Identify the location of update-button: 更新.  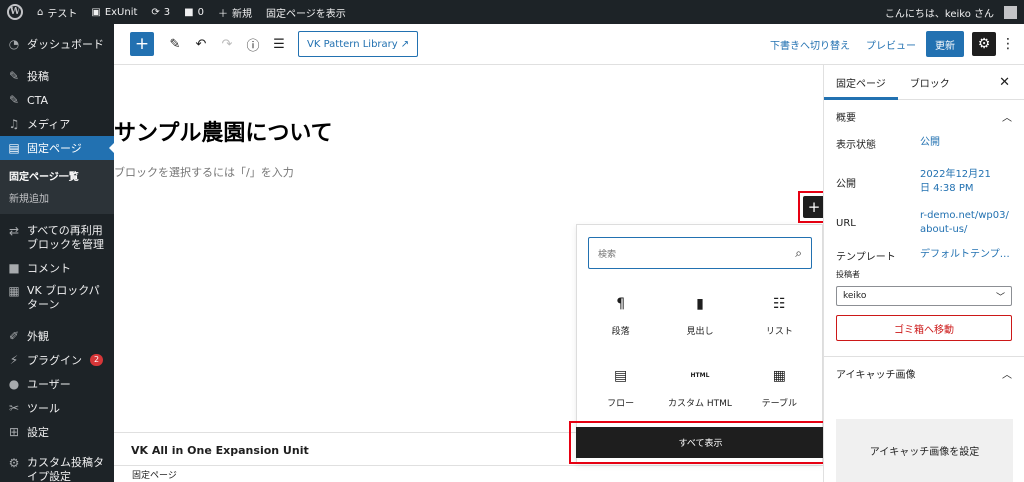
(945, 44).